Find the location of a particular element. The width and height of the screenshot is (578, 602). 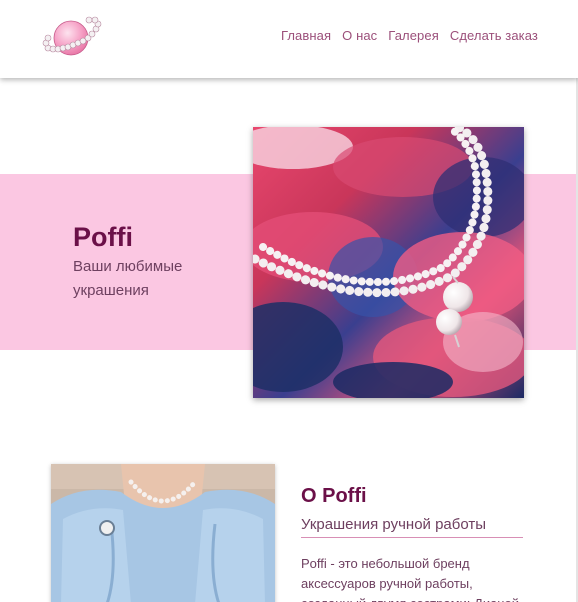

person-wearing-pearl-necklace-photo is located at coordinates (163, 533).